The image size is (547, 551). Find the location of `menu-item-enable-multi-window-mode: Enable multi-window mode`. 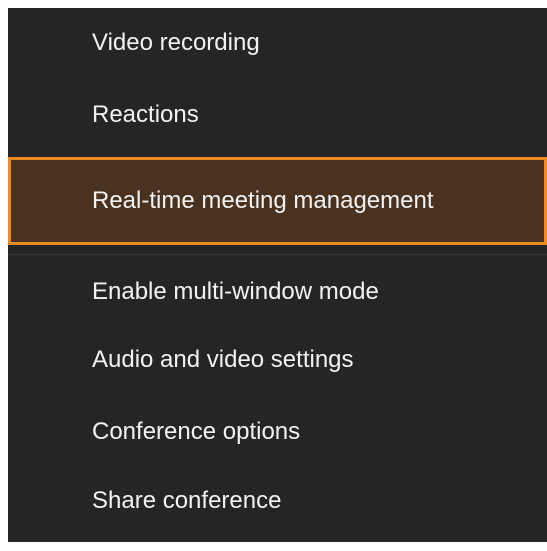

menu-item-enable-multi-window-mode: Enable multi-window mode is located at coordinates (277, 292).